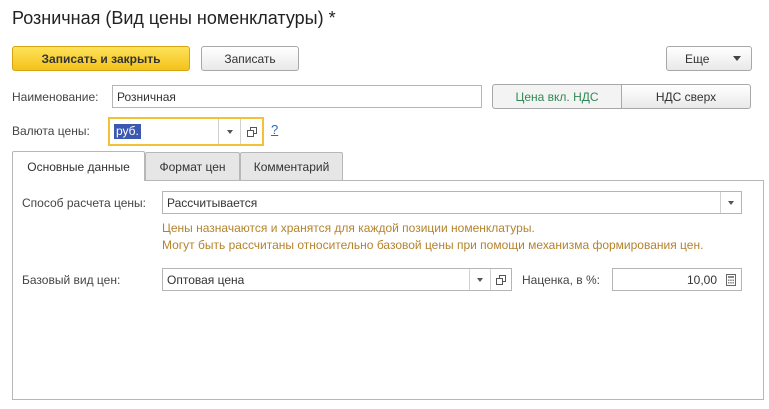 The width and height of the screenshot is (769, 409). I want to click on more-menu-button: Еще, so click(709, 58).